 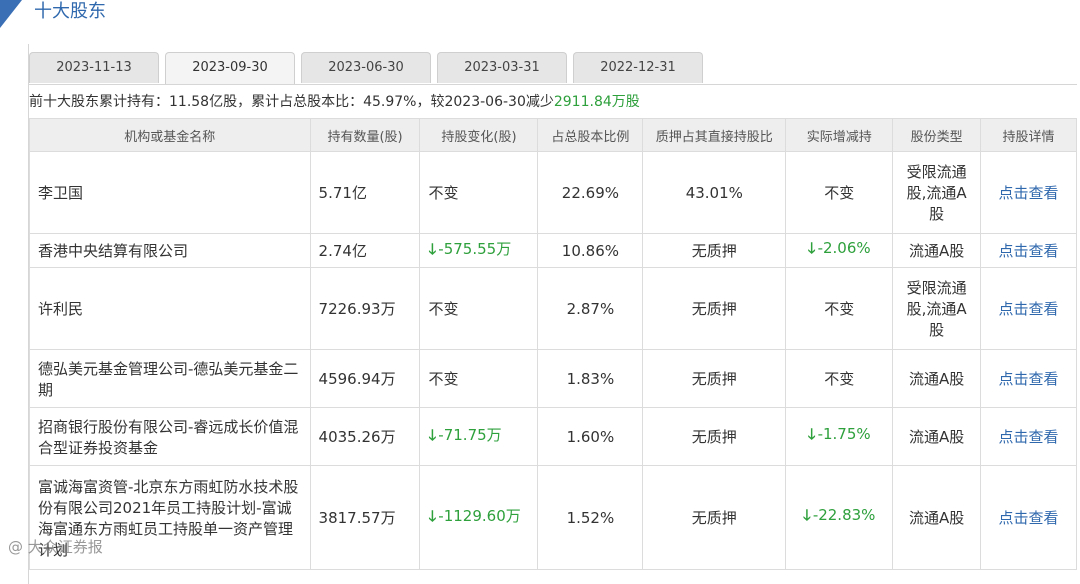 I want to click on header-accent-icon, so click(x=11, y=14).